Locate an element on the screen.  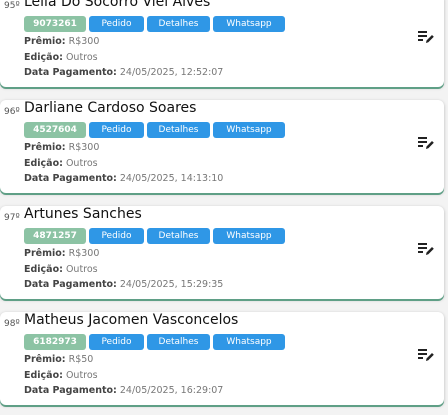
rank-label: 98º is located at coordinates (12, 324).